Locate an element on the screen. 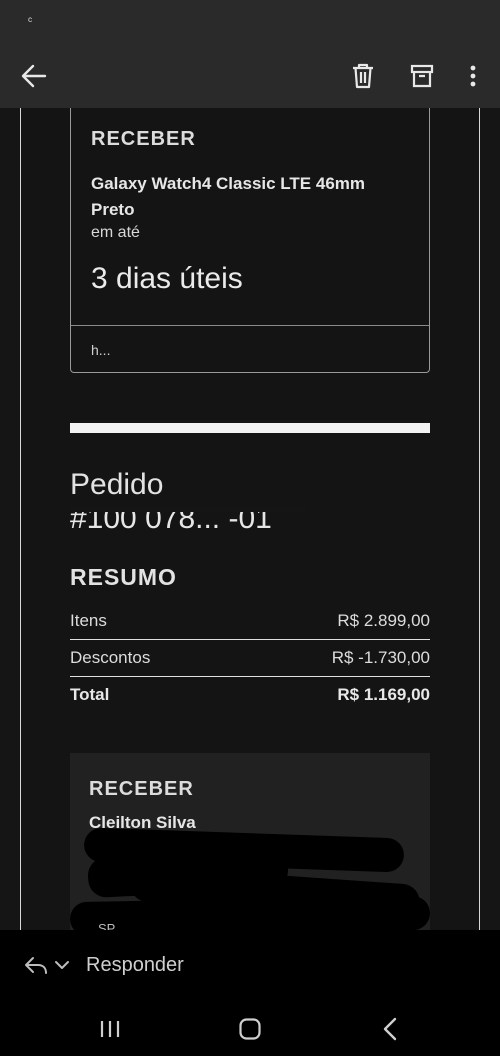 The image size is (500, 1056). archive-button is located at coordinates (422, 76).